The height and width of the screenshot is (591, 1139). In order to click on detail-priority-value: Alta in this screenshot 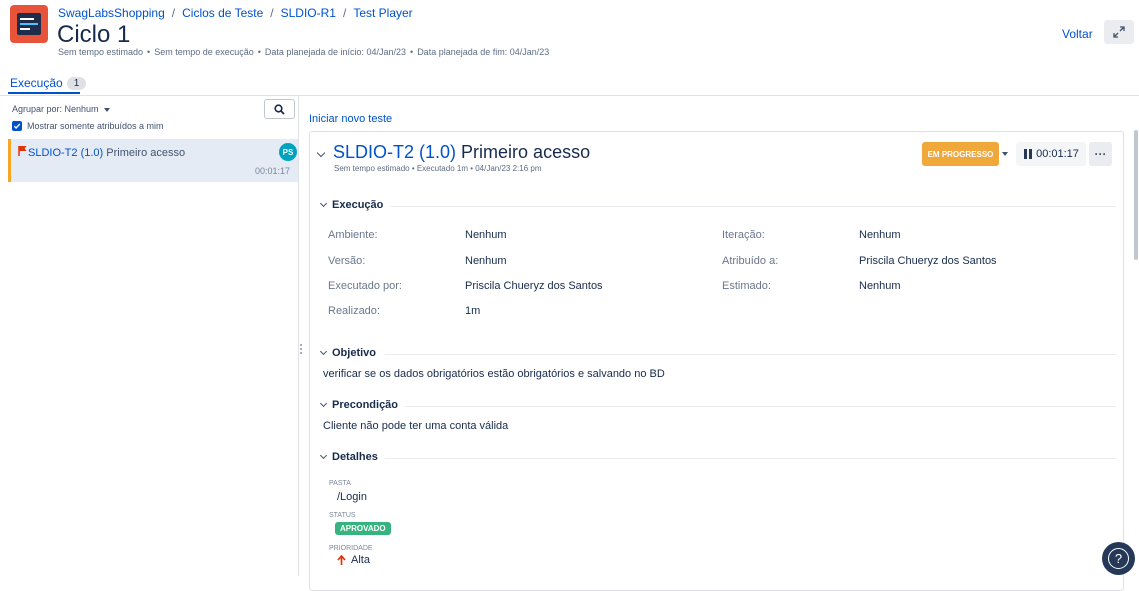, I will do `click(360, 560)`.